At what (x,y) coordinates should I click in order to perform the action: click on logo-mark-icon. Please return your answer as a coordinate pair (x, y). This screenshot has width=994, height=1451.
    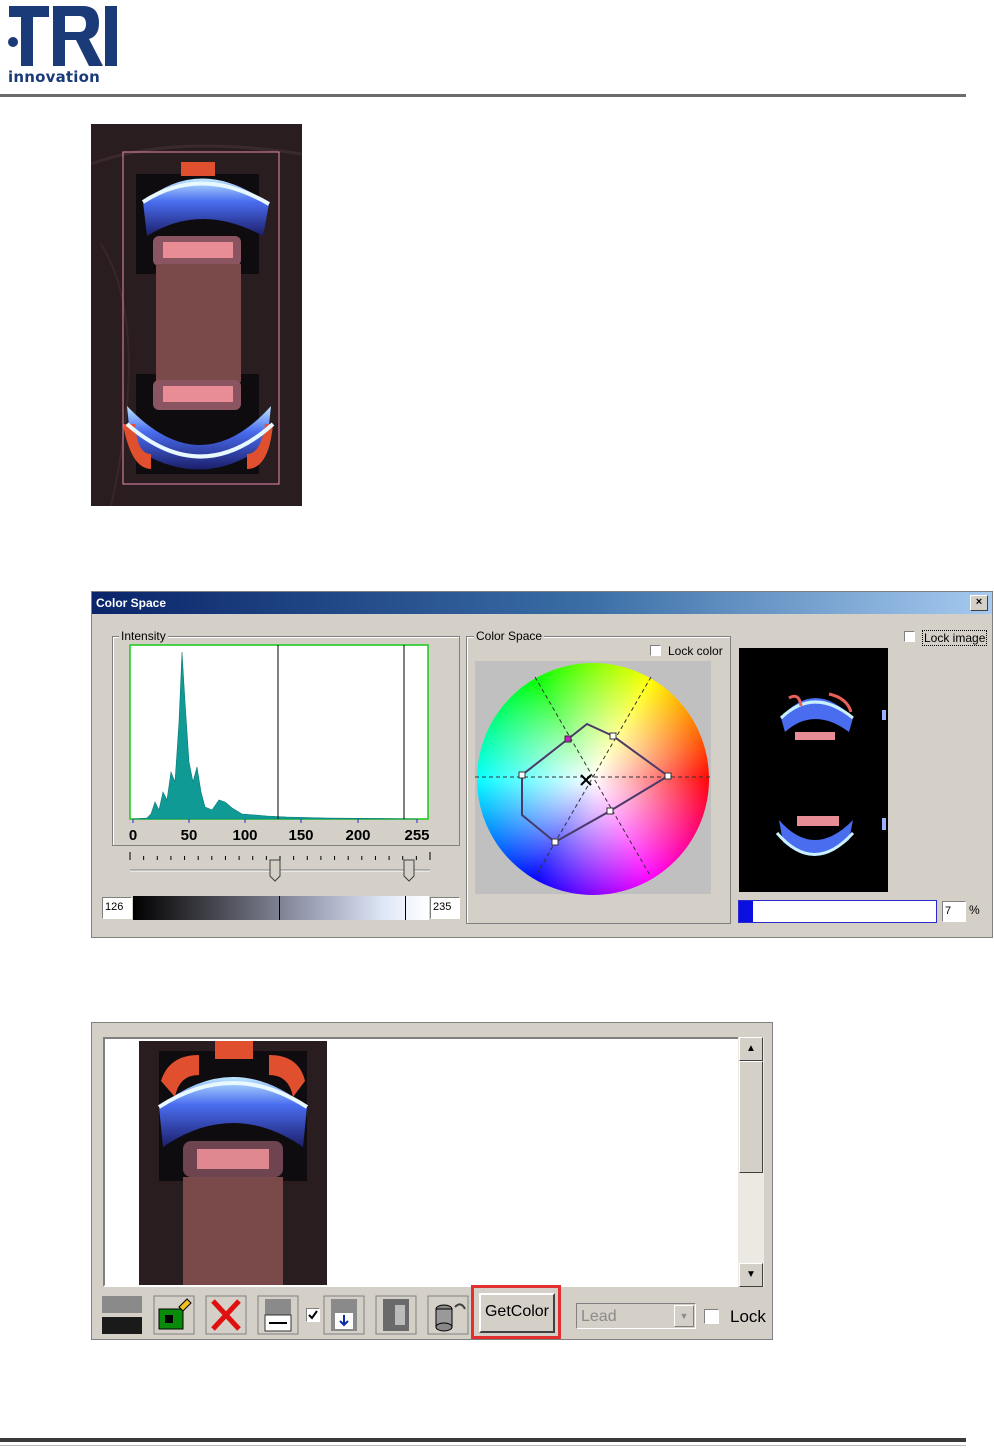
    Looking at the image, I should click on (62, 36).